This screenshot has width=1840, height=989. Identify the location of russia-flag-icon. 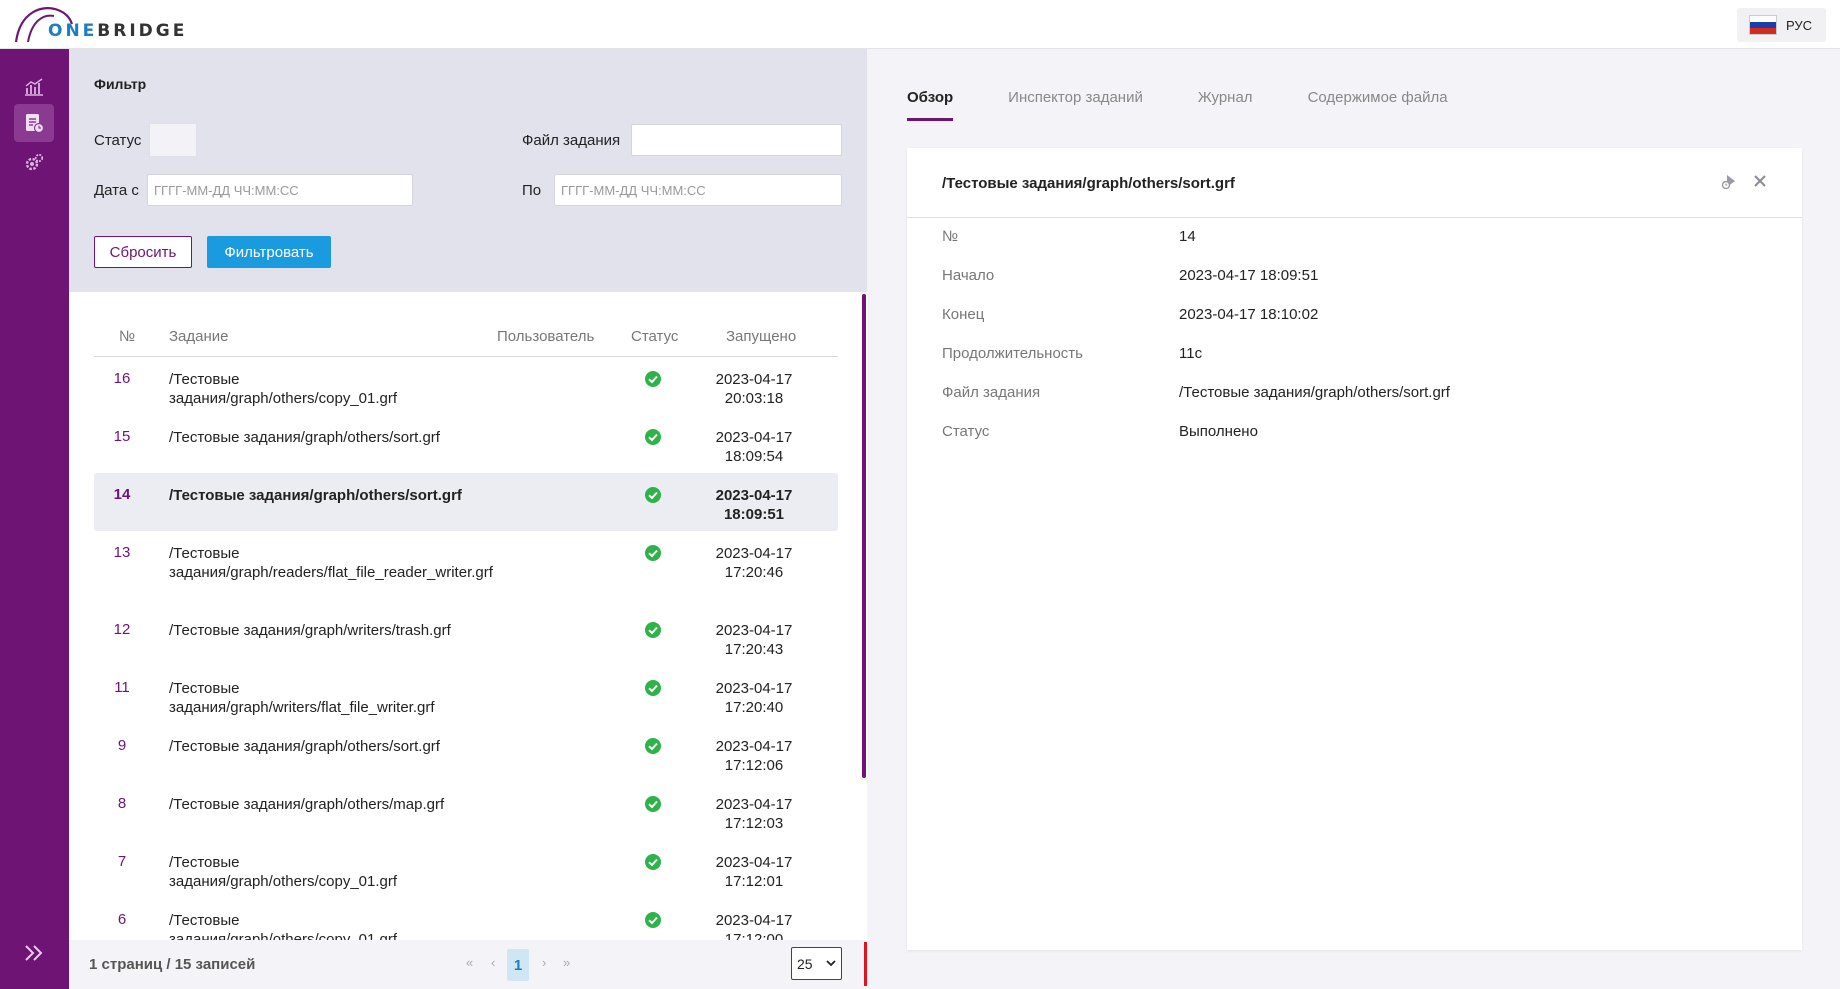
(1763, 25).